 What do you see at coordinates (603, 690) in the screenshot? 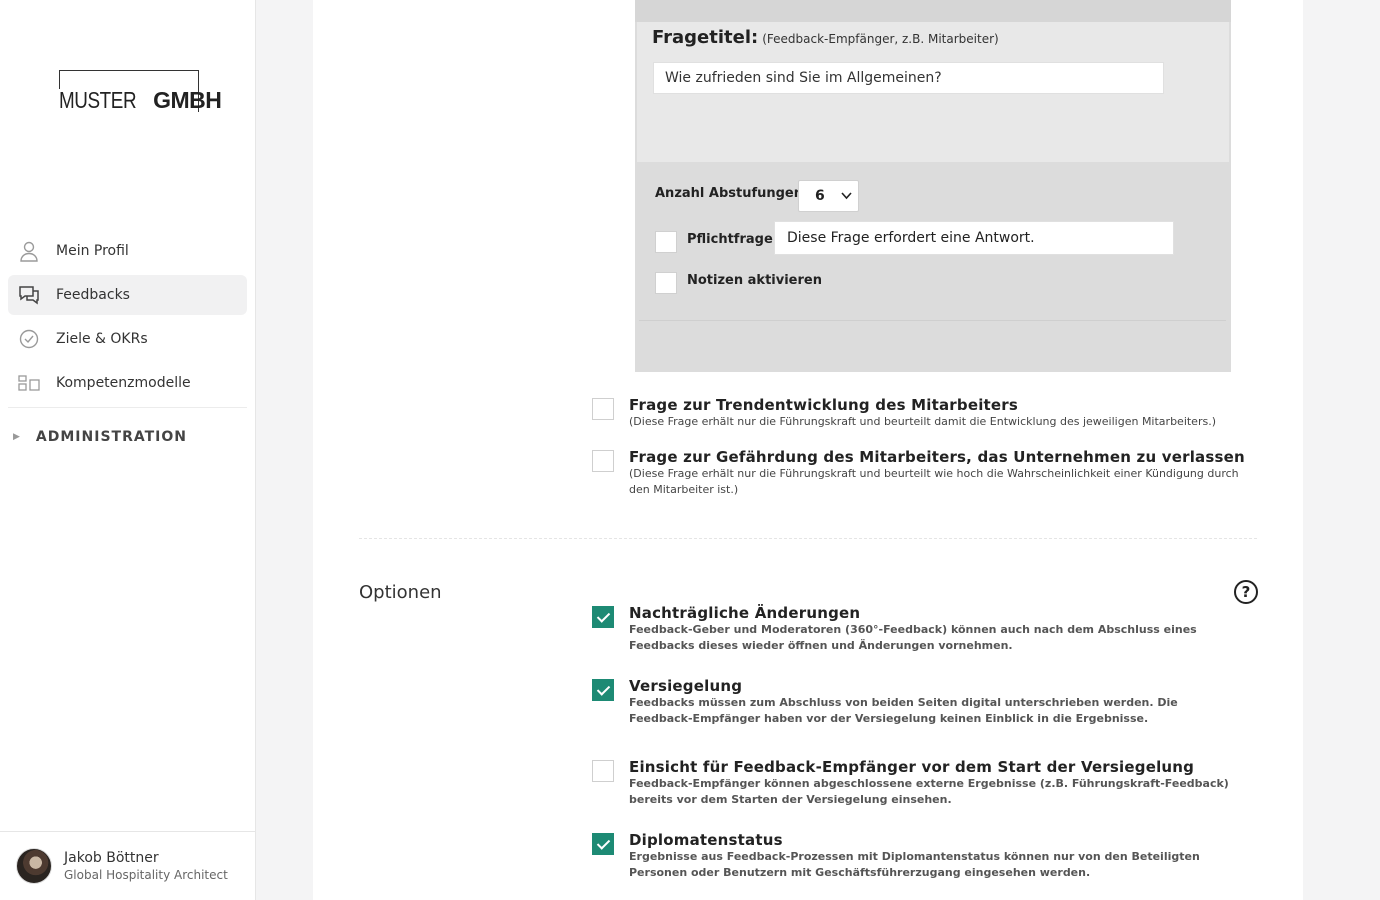
I see `sealing-checkbox` at bounding box center [603, 690].